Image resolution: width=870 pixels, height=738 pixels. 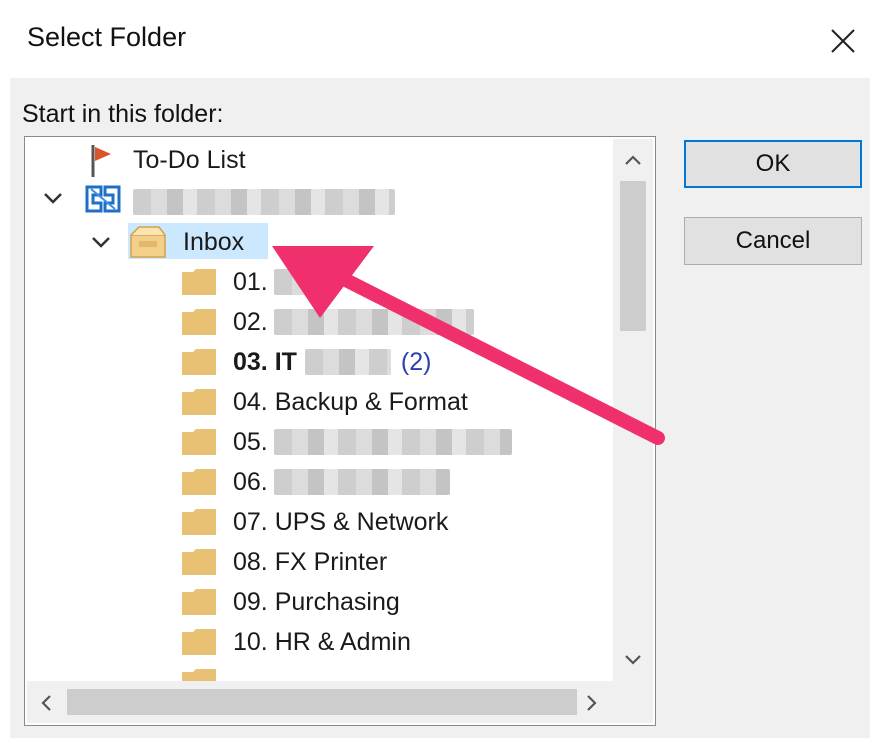 I want to click on redacted-account-name, so click(x=264, y=202).